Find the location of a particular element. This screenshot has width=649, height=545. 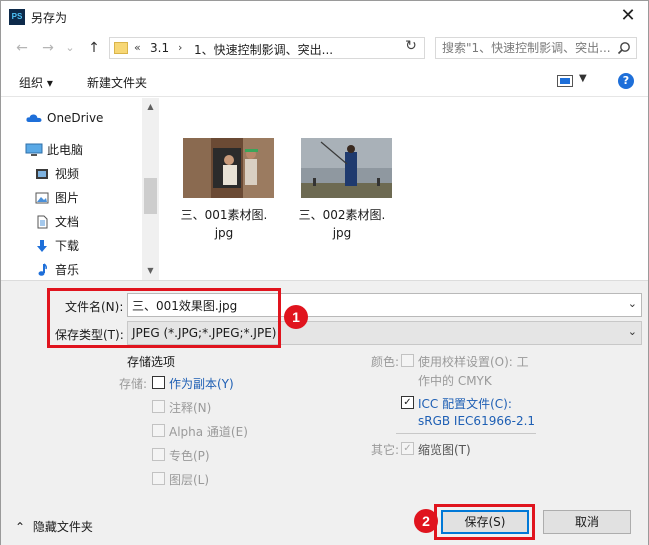

cloud-icon is located at coordinates (34, 118).